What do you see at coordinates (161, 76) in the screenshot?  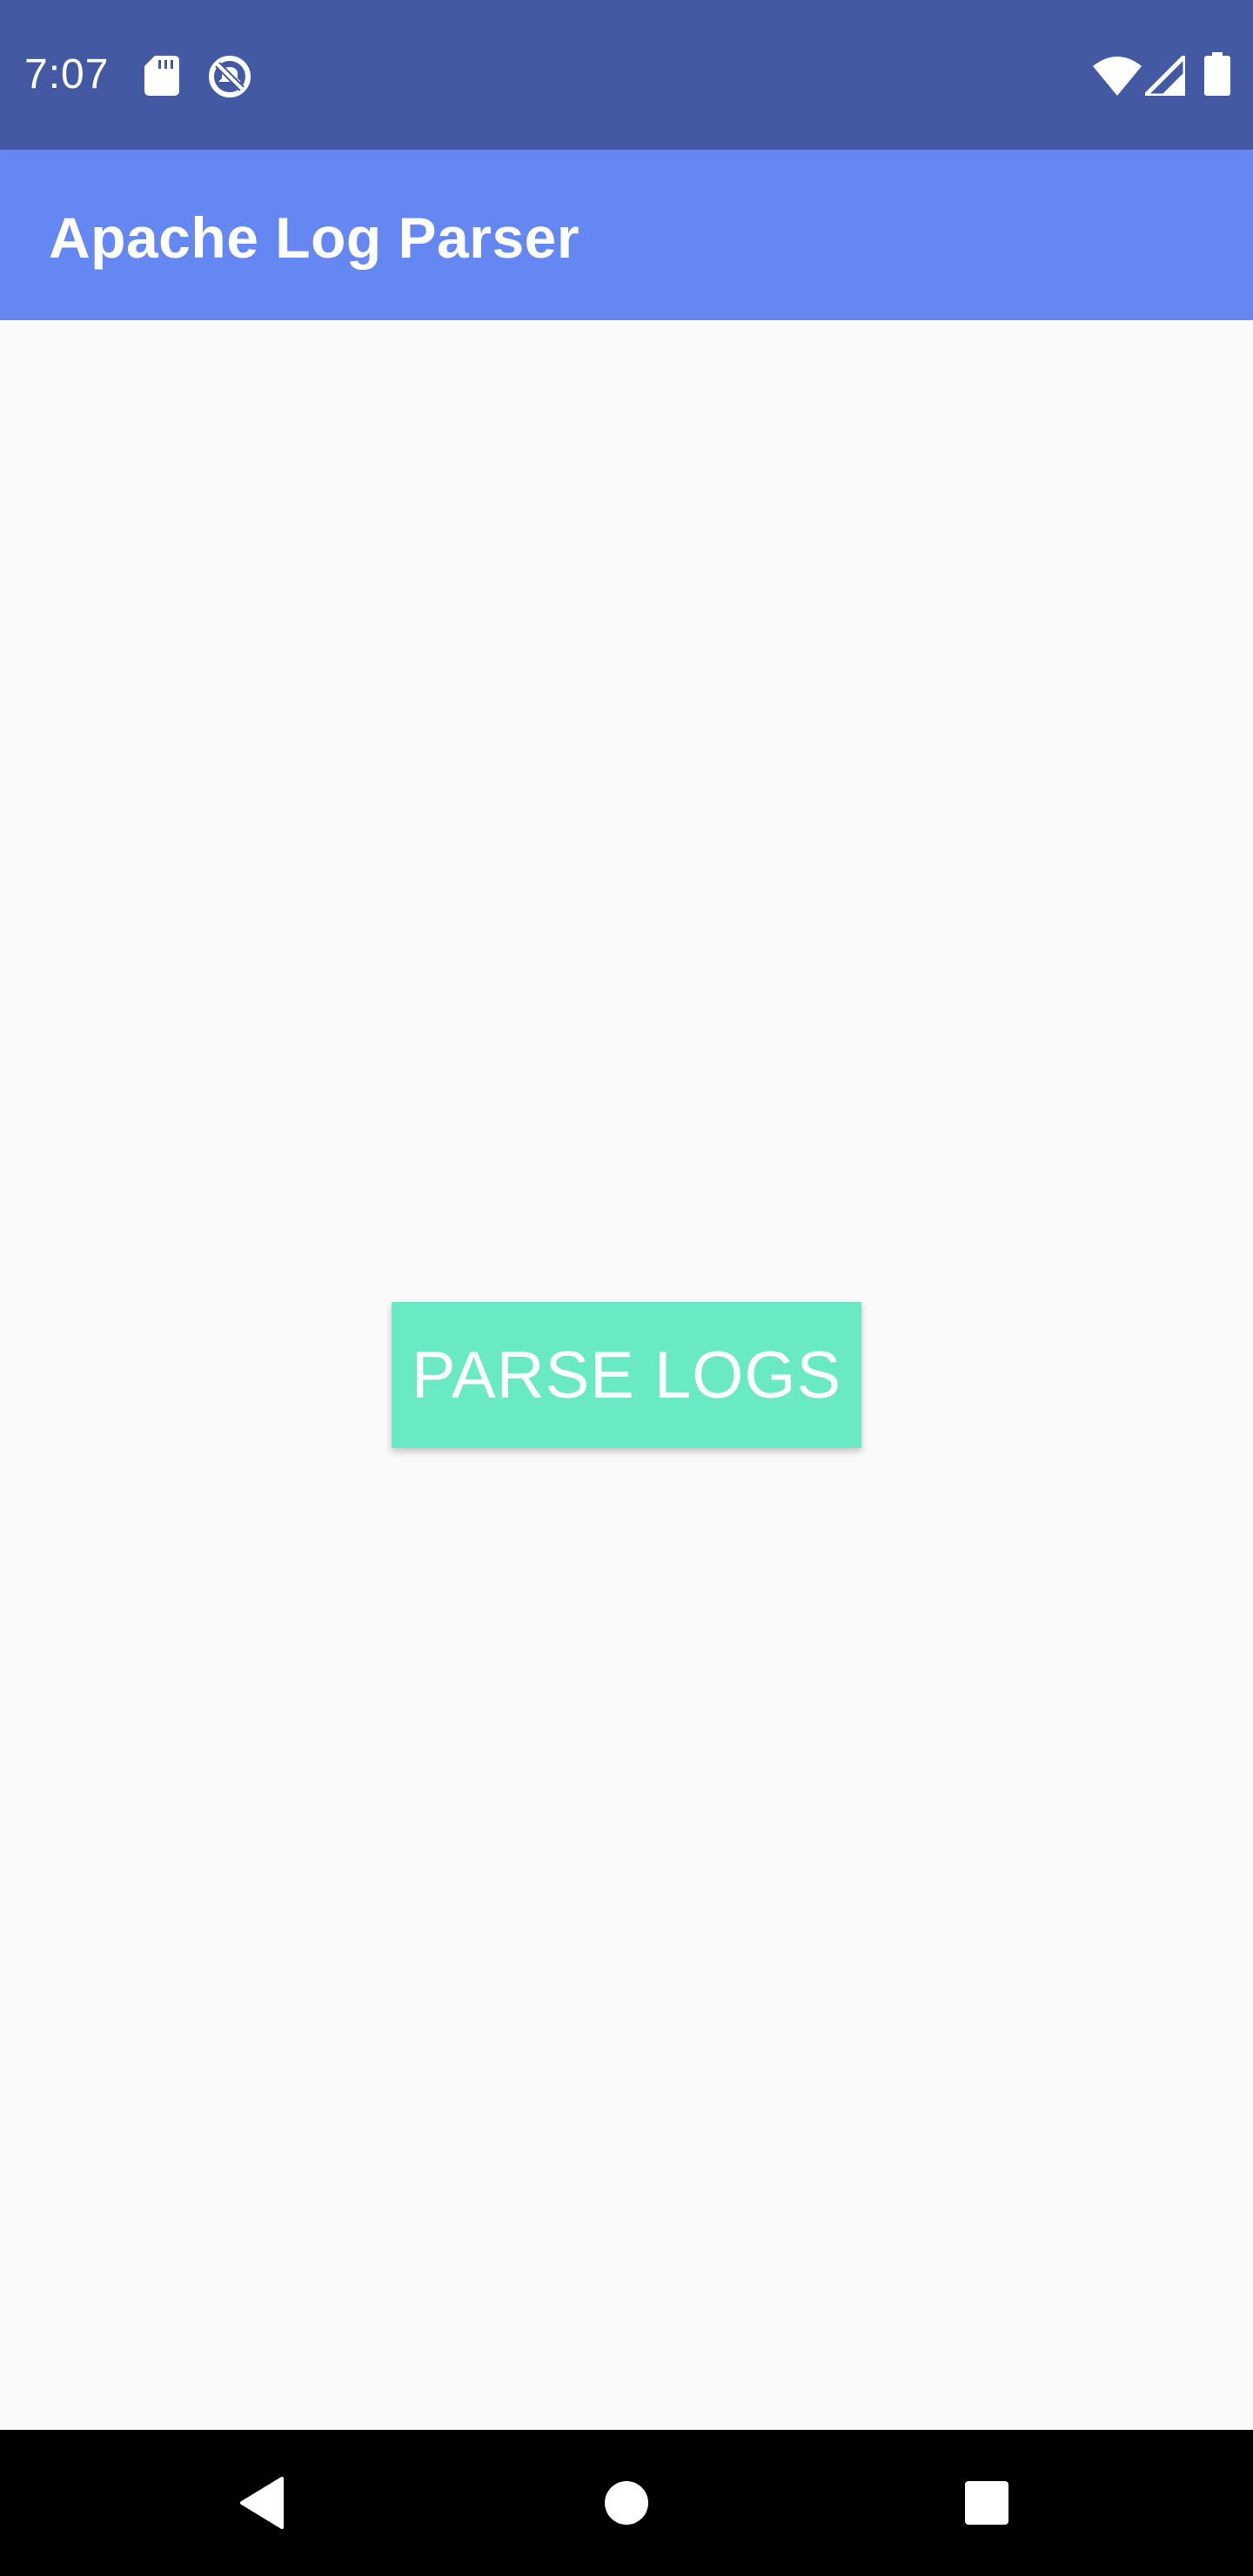 I see `sd-card-icon` at bounding box center [161, 76].